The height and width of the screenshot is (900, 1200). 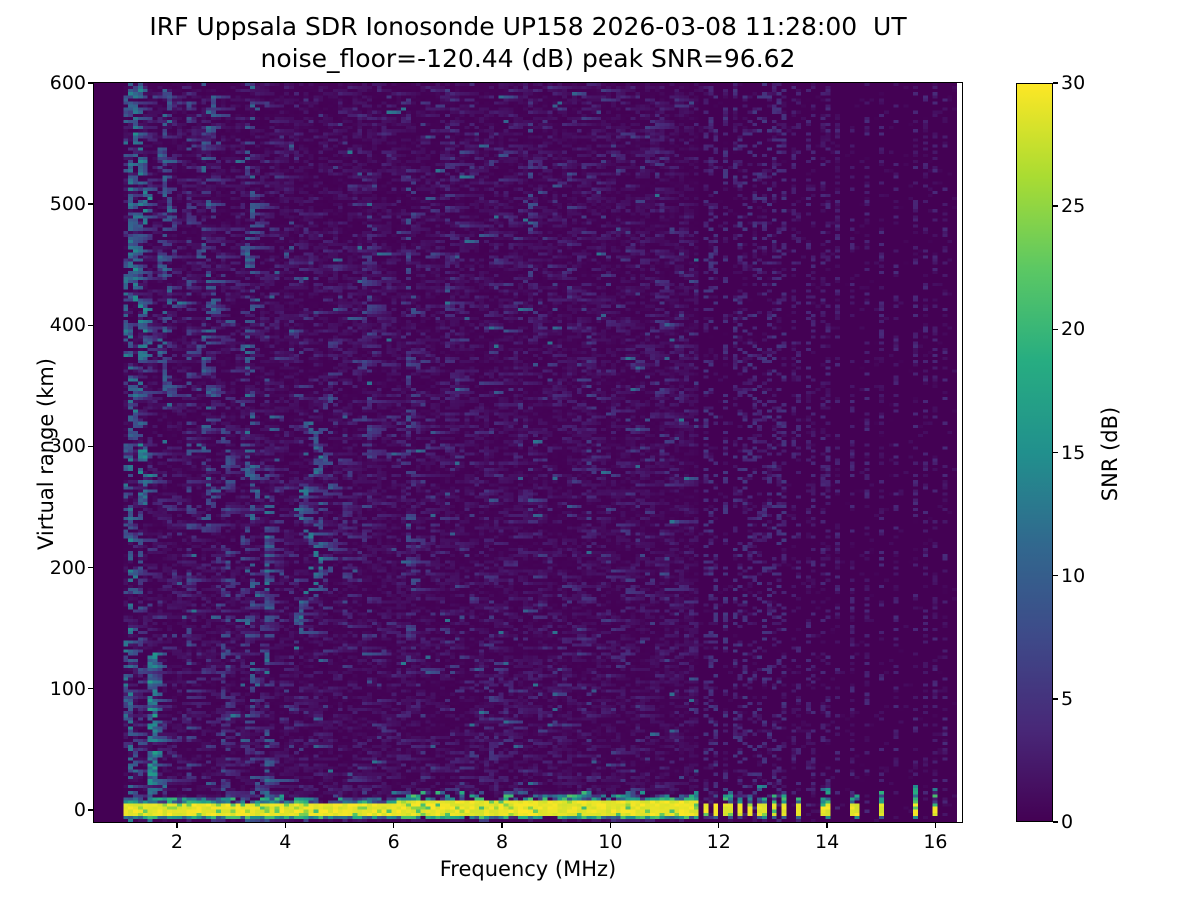 I want to click on x-tick-label: 16, so click(x=935, y=842).